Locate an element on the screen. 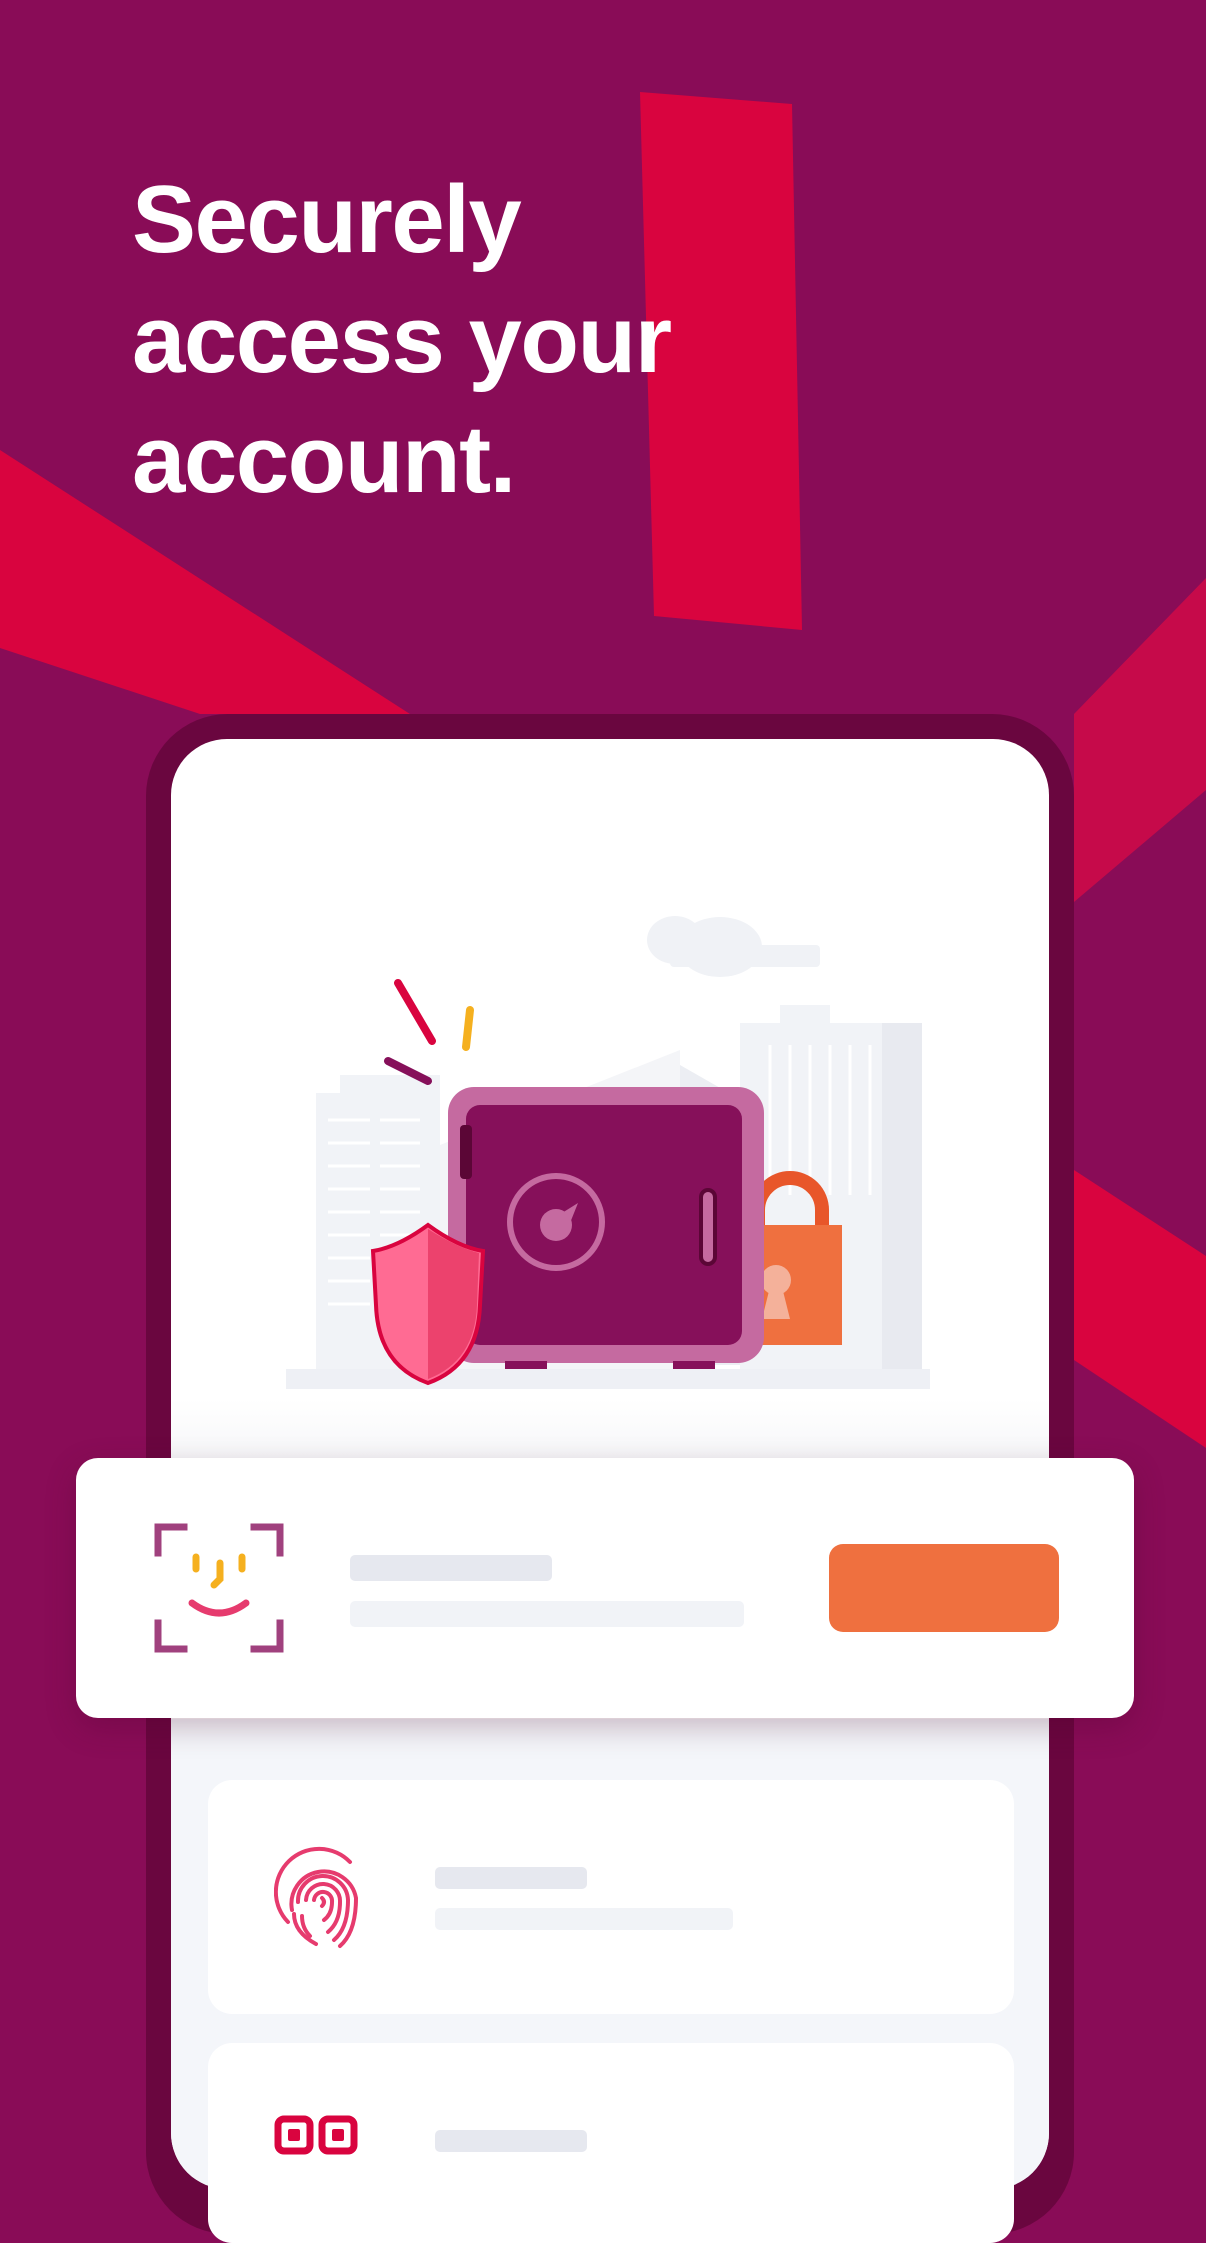  fingerprint-title-placeholder is located at coordinates (511, 1878).